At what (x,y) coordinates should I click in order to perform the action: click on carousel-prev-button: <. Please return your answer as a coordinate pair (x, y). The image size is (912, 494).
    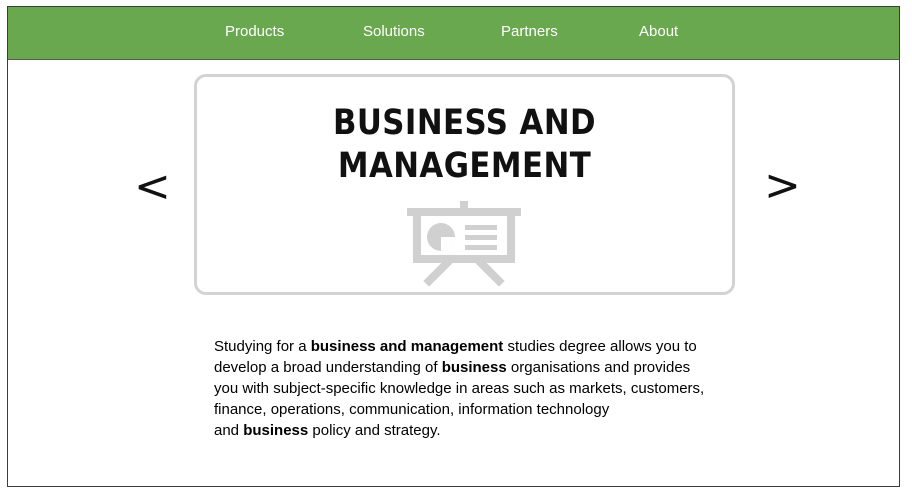
    Looking at the image, I should click on (152, 187).